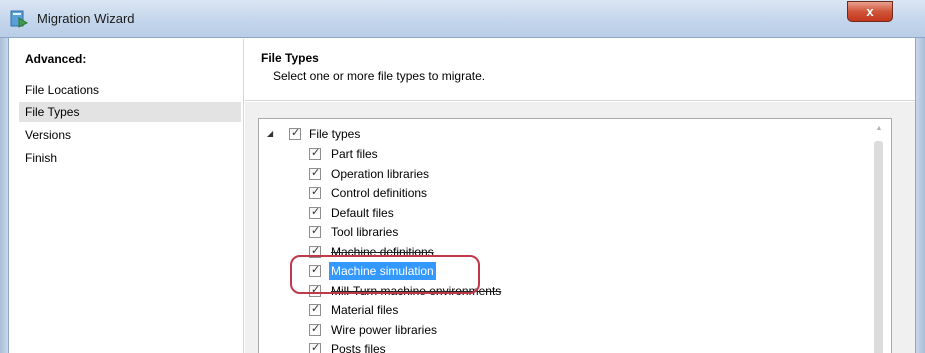 This screenshot has width=925, height=353. Describe the element at coordinates (878, 247) in the screenshot. I see `scrollbar-thumb` at that location.